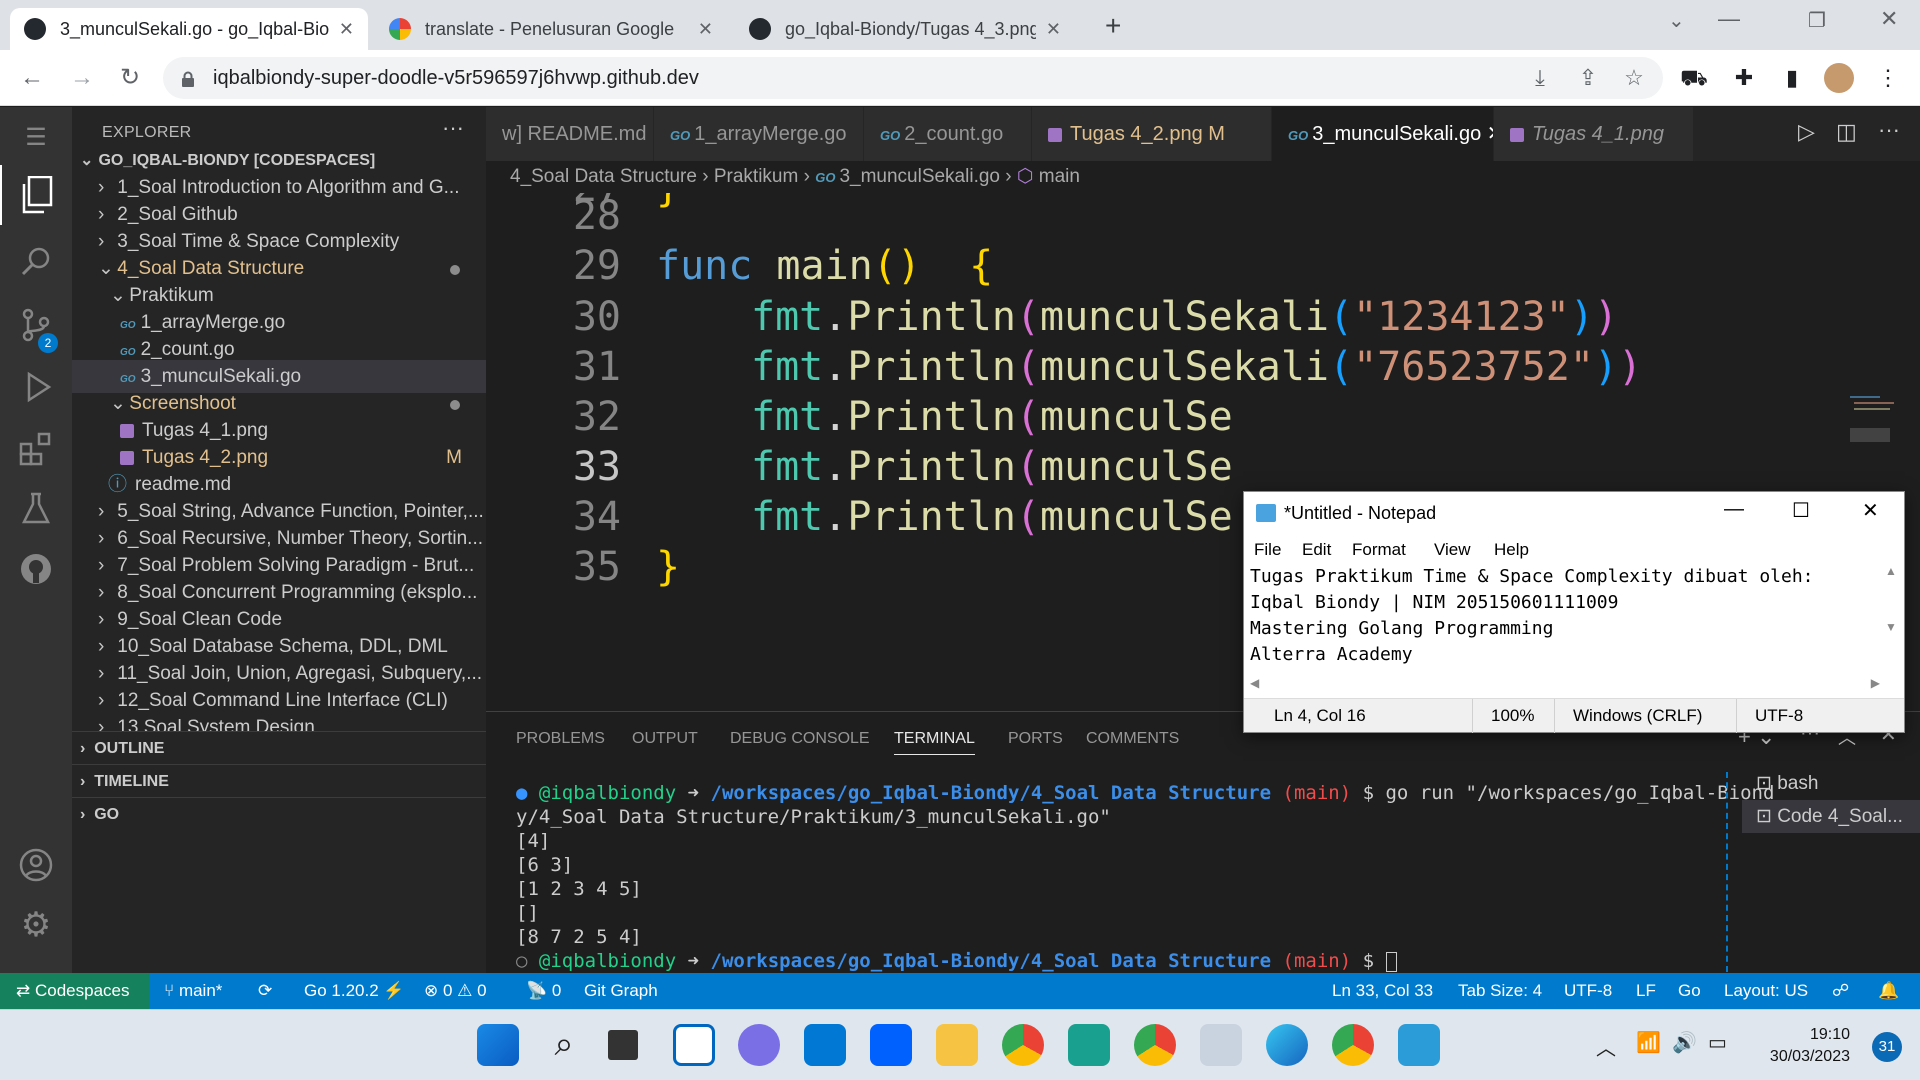 The image size is (1920, 1080). I want to click on browser-tab: go_Iqbal-Biondy/Tugas 4_3.png ✕, so click(905, 29).